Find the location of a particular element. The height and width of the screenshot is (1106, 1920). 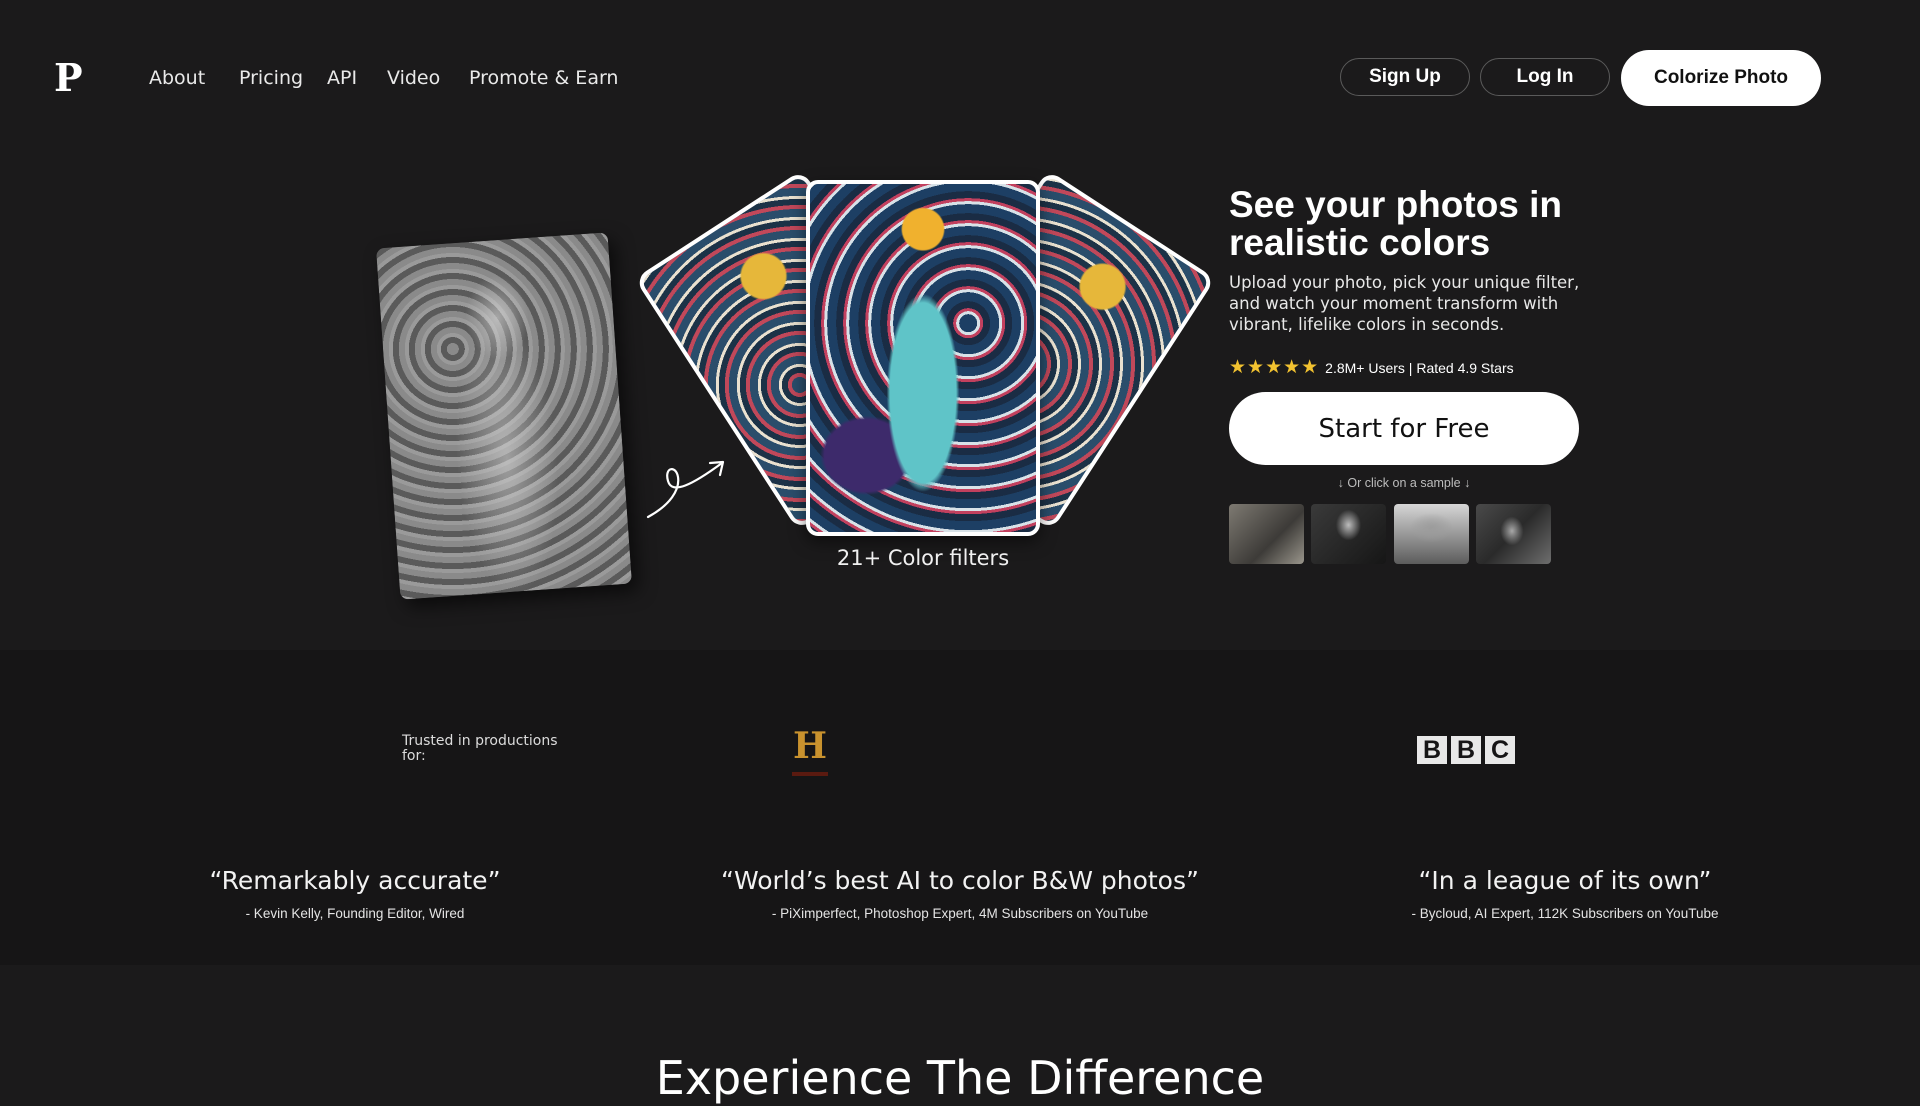

bbc-letter: C is located at coordinates (1500, 750).